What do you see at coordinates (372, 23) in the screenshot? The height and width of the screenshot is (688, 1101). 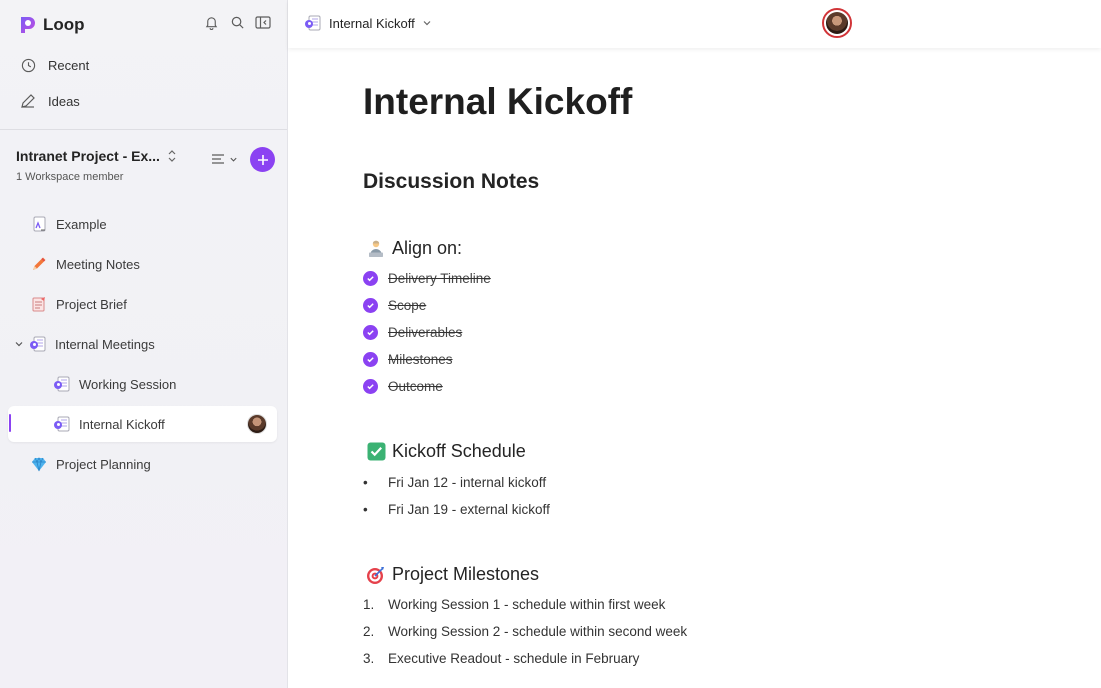 I see `breadcrumb-label: Internal Kickoff` at bounding box center [372, 23].